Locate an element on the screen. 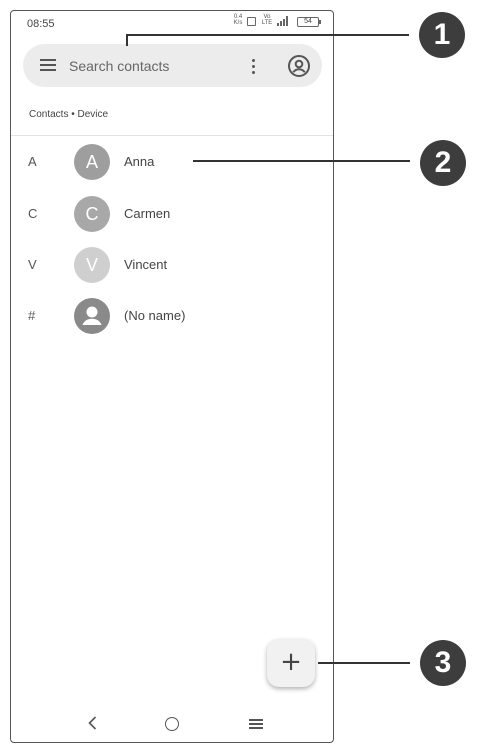 Image resolution: width=484 pixels, height=751 pixels. contact-name: Anna is located at coordinates (139, 161).